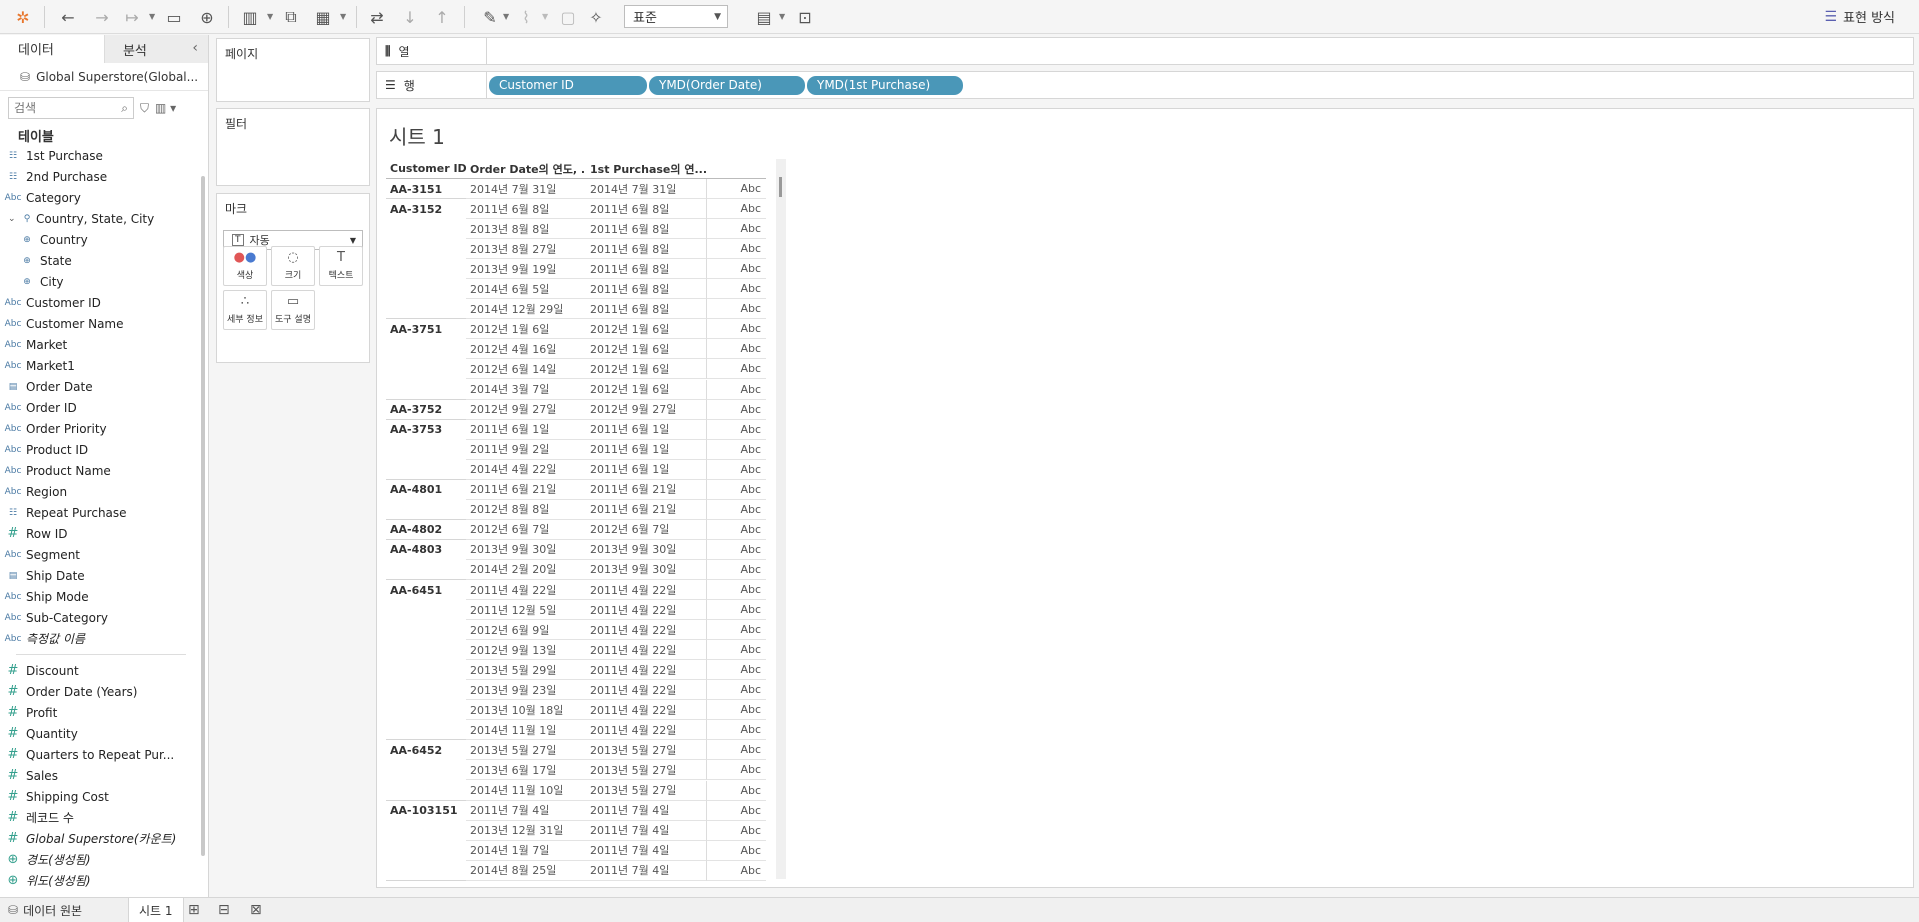 This screenshot has width=1919, height=922. What do you see at coordinates (426, 329) in the screenshot?
I see `customer-id-cell: AA-3751` at bounding box center [426, 329].